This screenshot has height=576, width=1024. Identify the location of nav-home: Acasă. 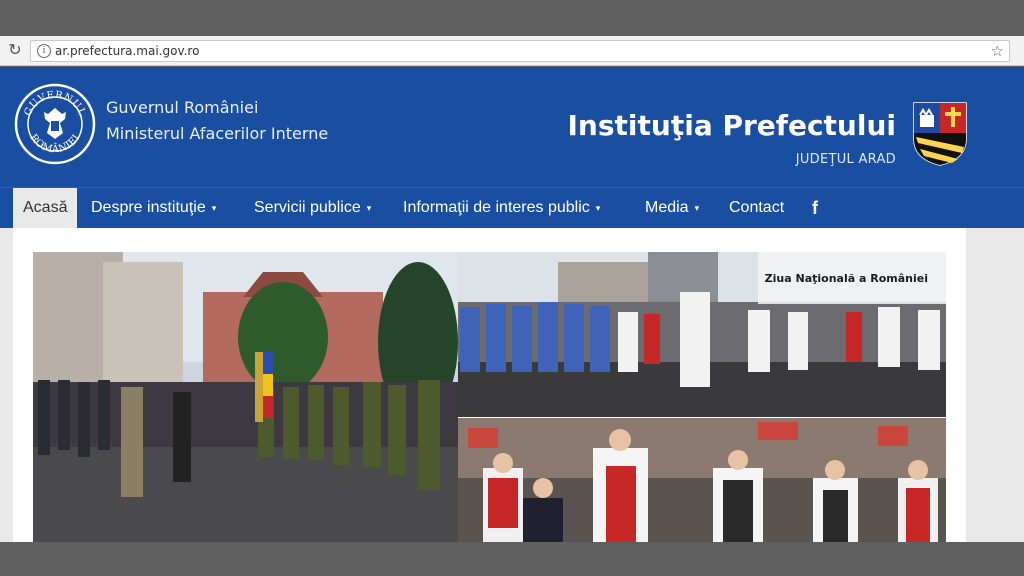
(45, 208).